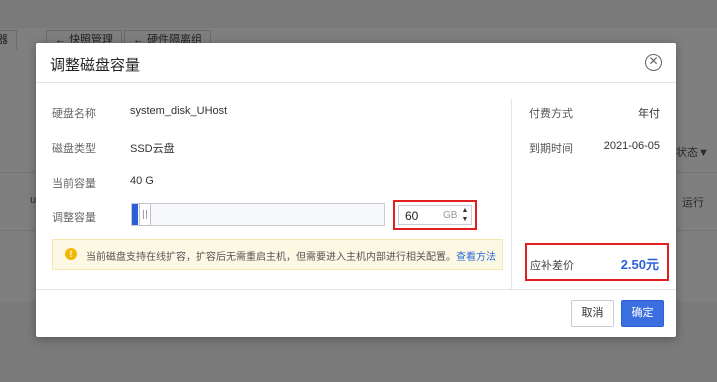  Describe the element at coordinates (356, 313) in the screenshot. I see `dialog-footer: 取消 确定` at that location.